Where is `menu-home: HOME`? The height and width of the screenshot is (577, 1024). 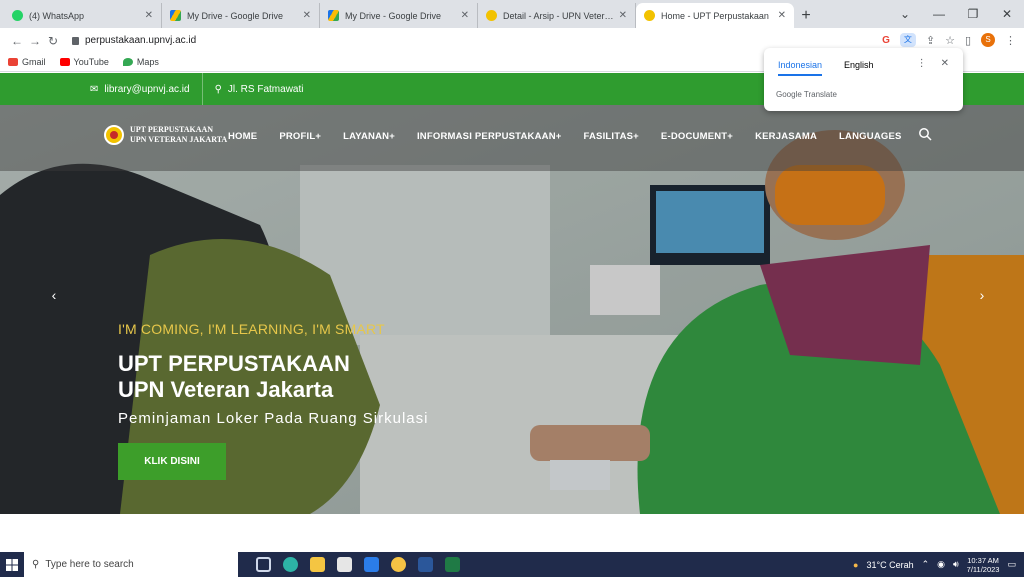 menu-home: HOME is located at coordinates (242, 136).